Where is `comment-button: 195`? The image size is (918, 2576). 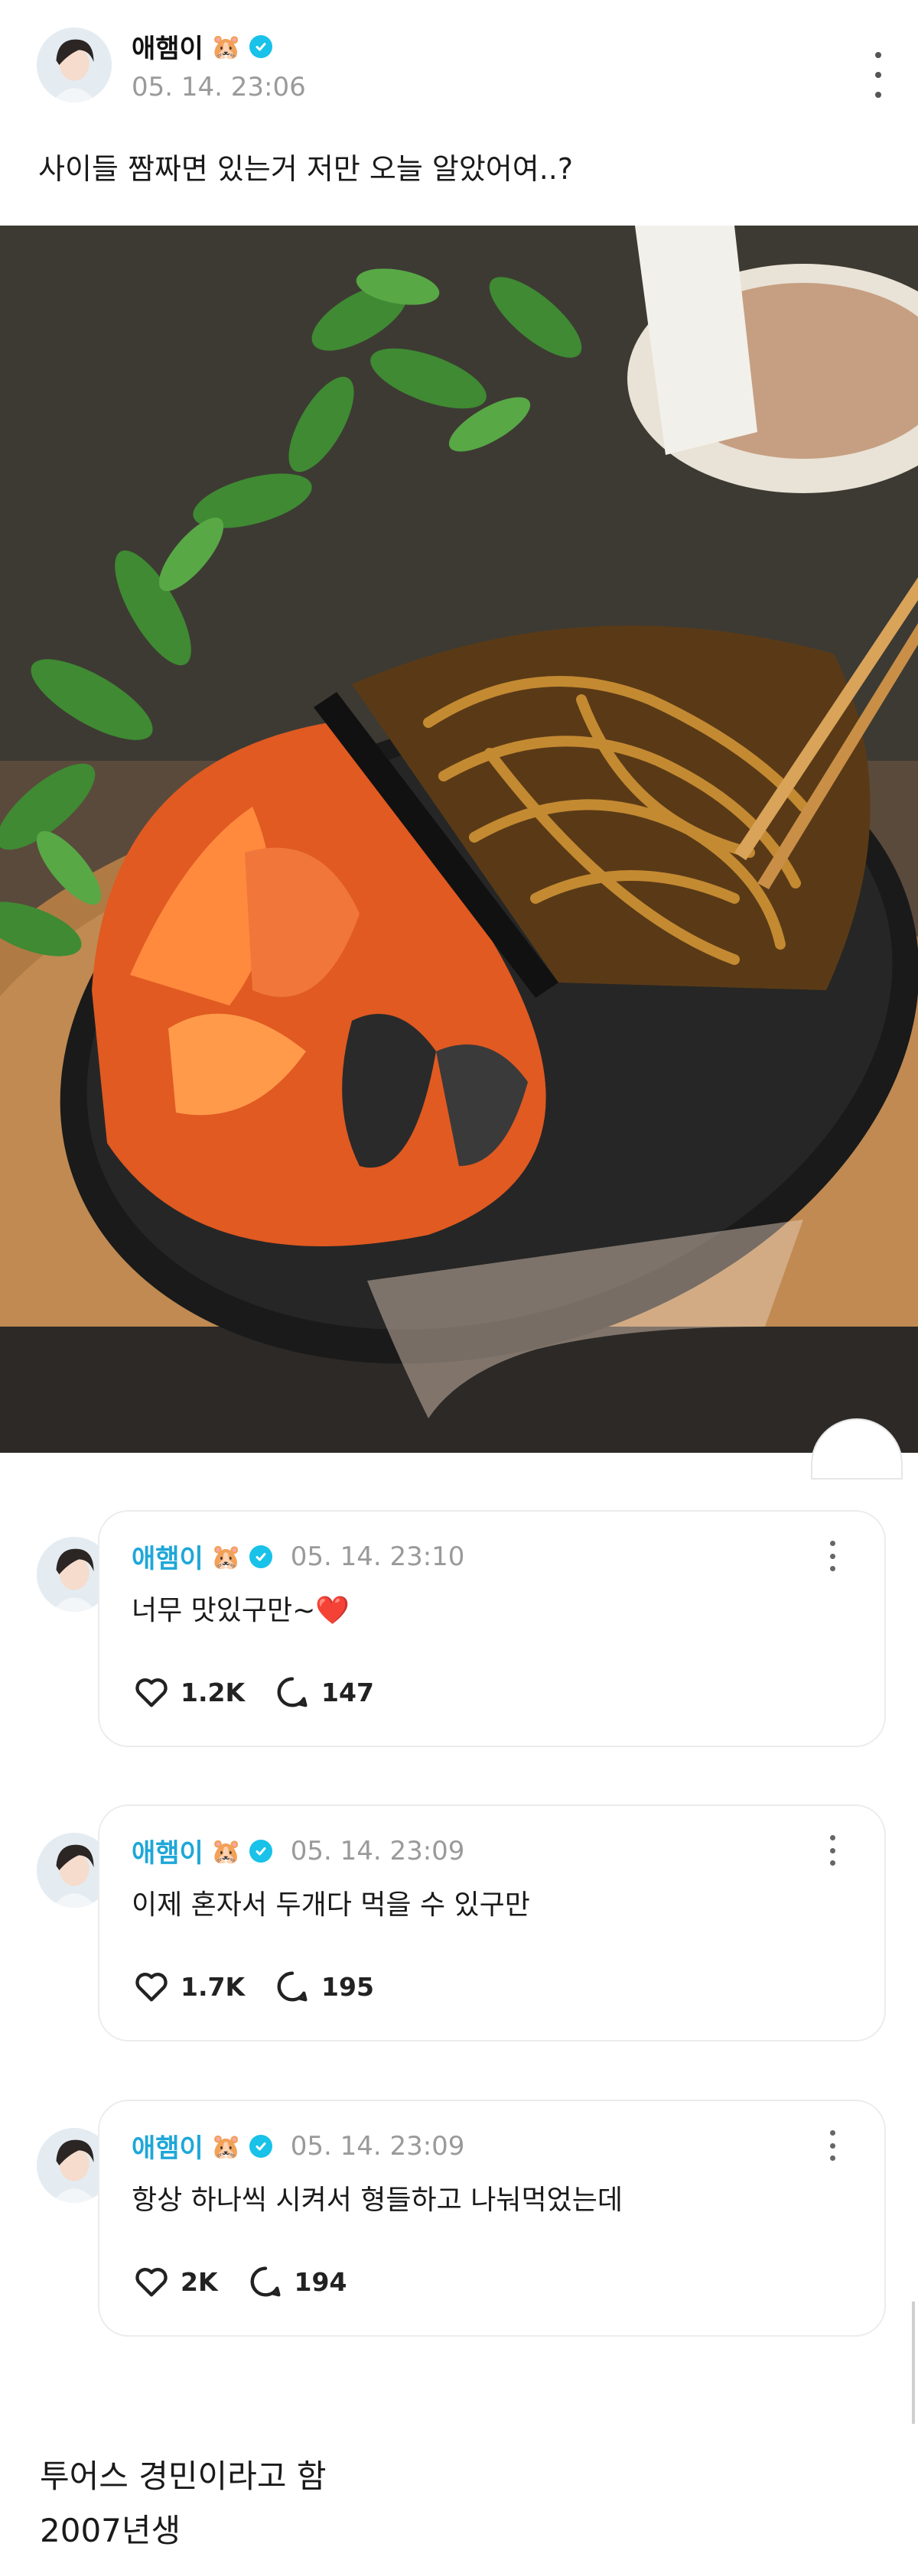
comment-button: 195 is located at coordinates (323, 1987).